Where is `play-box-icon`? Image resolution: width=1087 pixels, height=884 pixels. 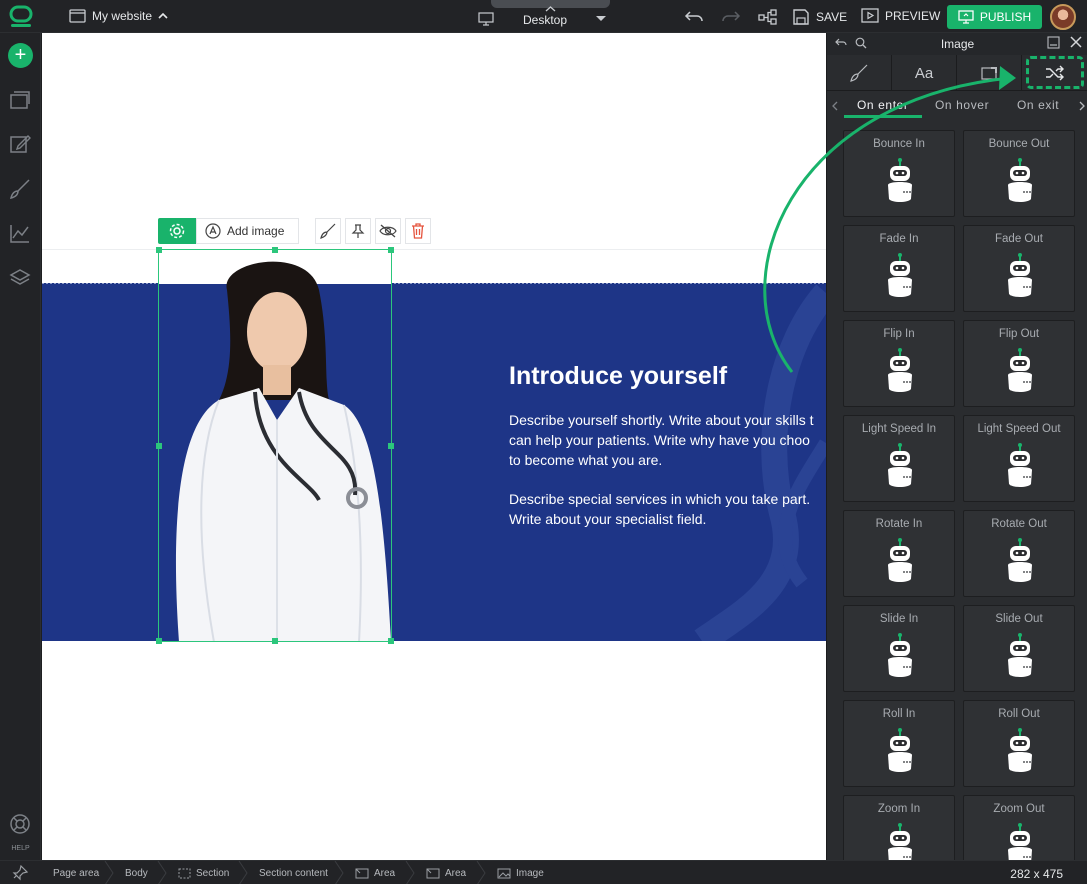 play-box-icon is located at coordinates (870, 15).